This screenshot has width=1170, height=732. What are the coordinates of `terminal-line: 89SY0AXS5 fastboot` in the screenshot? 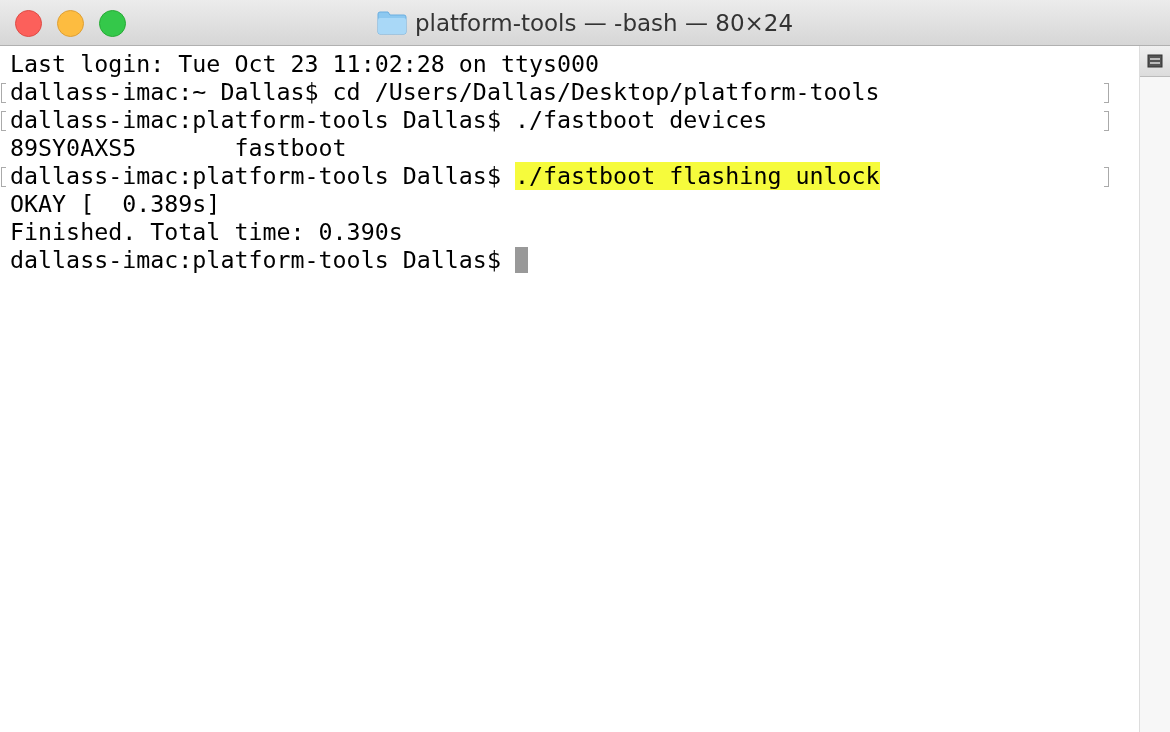 It's located at (178, 148).